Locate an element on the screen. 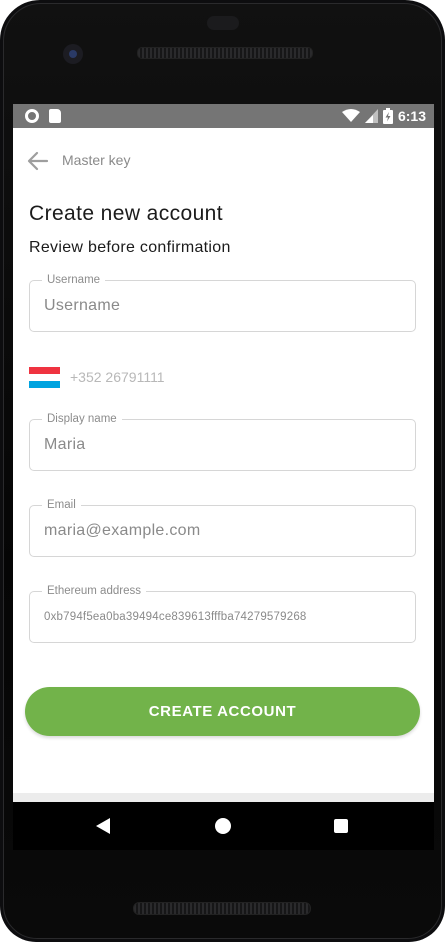  email-field: Email maria@example.com is located at coordinates (222, 527).